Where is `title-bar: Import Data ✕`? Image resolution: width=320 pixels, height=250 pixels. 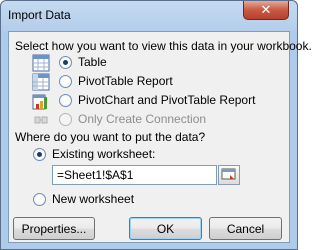 title-bar: Import Data ✕ is located at coordinates (149, 16).